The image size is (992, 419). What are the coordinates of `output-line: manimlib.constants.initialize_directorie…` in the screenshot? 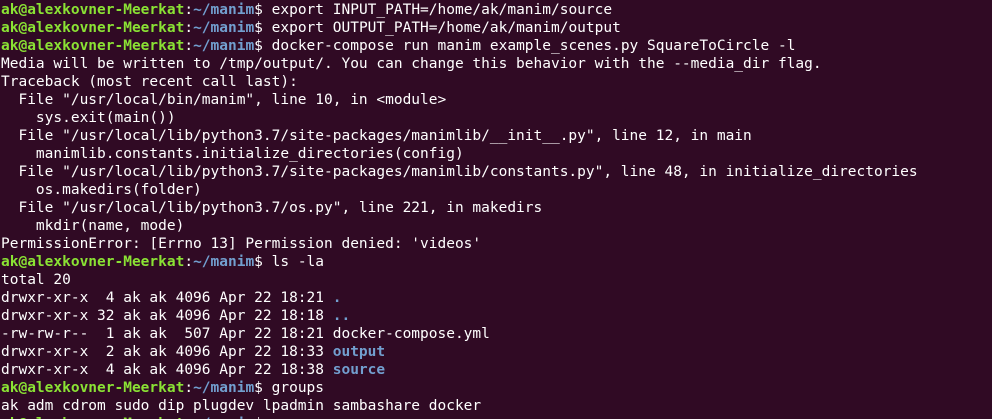 It's located at (232, 154).